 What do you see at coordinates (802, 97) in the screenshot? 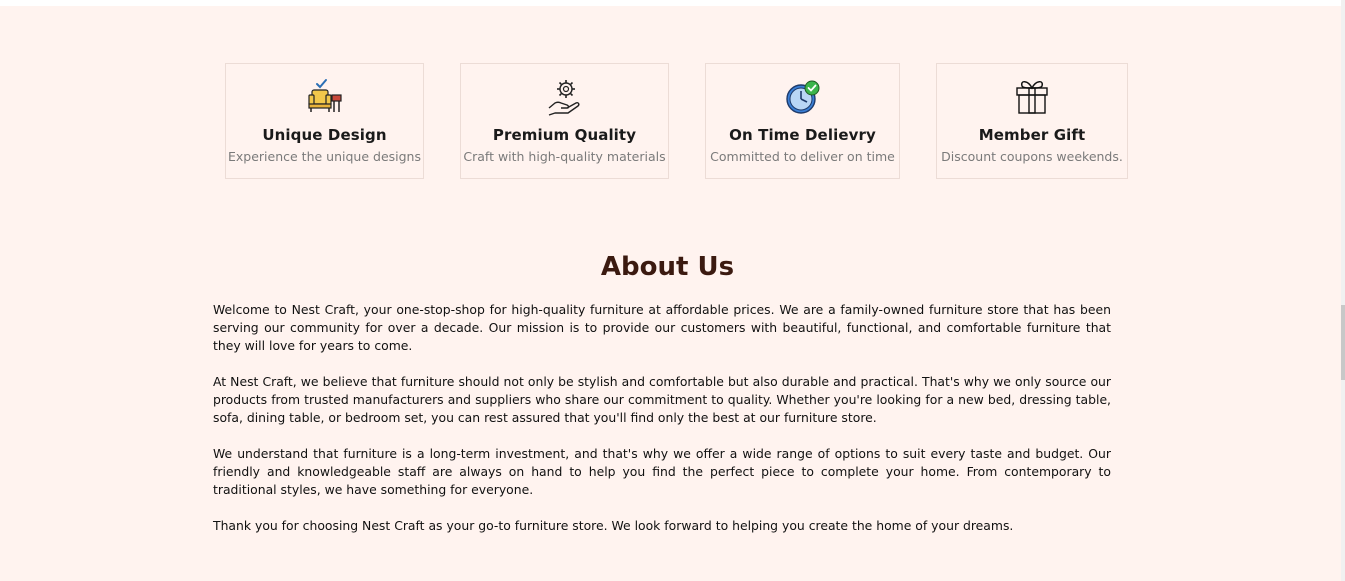
I see `clock-check-icon` at bounding box center [802, 97].